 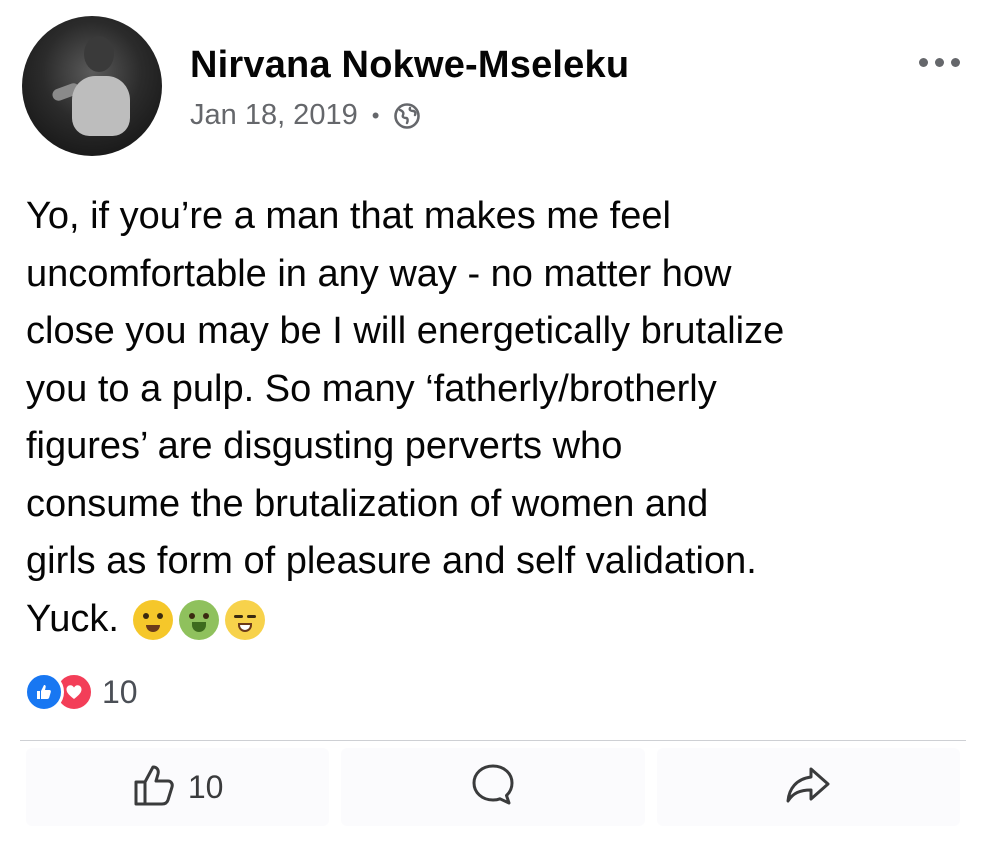 I want to click on share-button, so click(x=808, y=787).